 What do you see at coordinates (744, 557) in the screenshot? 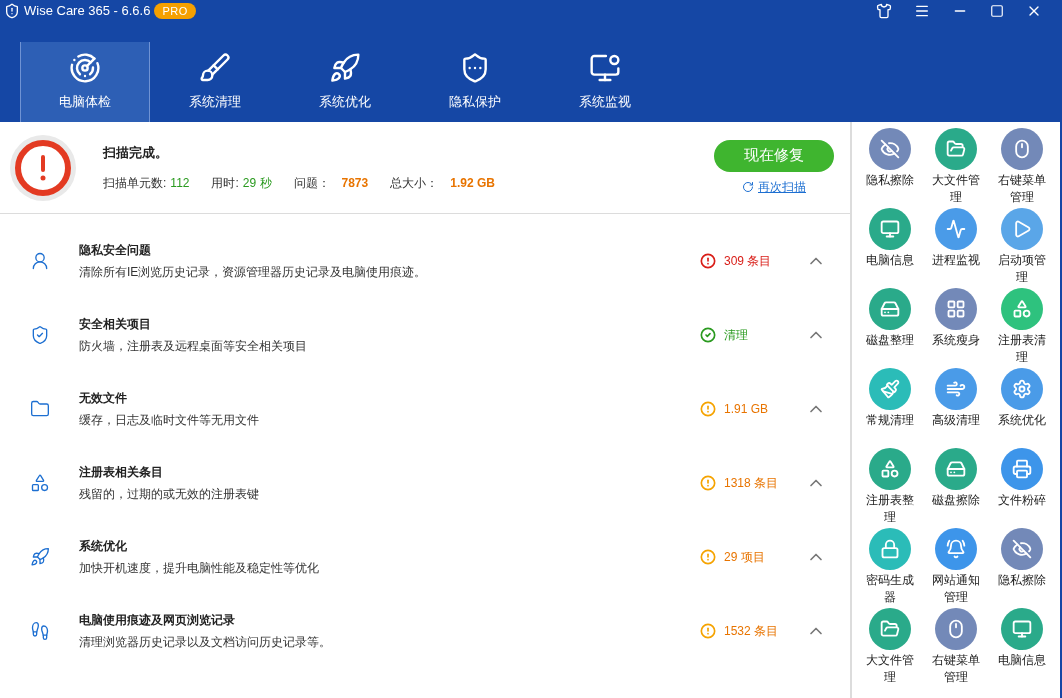
I see `issue-result: 29 项目` at bounding box center [744, 557].